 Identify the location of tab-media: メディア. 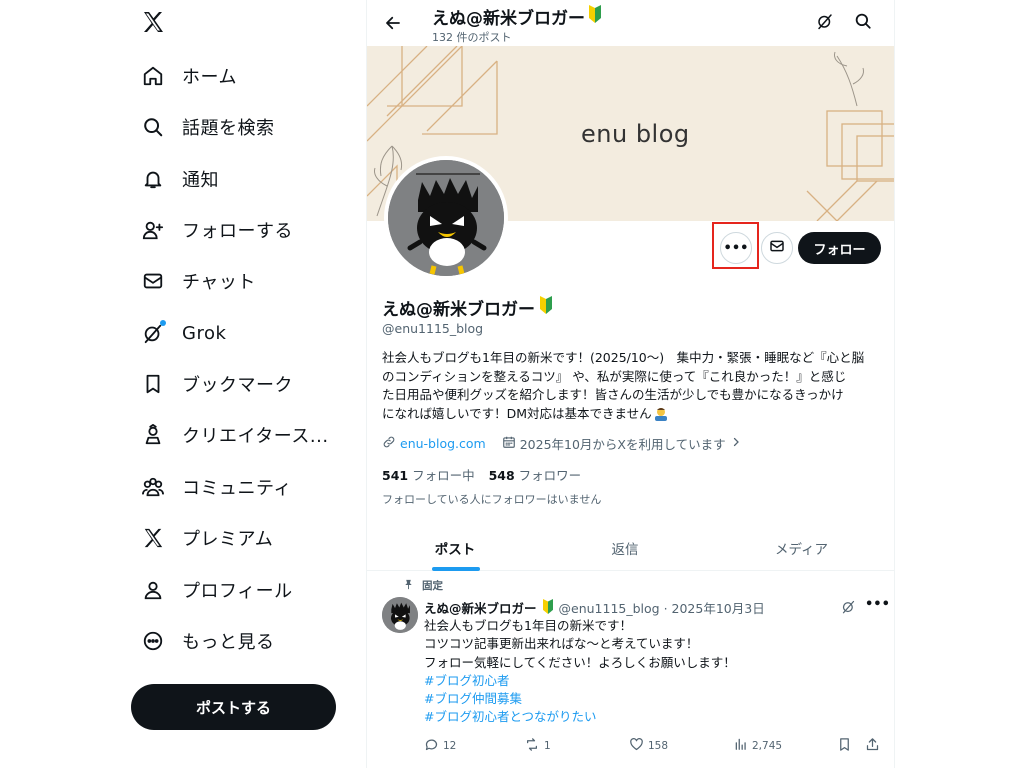
(800, 548).